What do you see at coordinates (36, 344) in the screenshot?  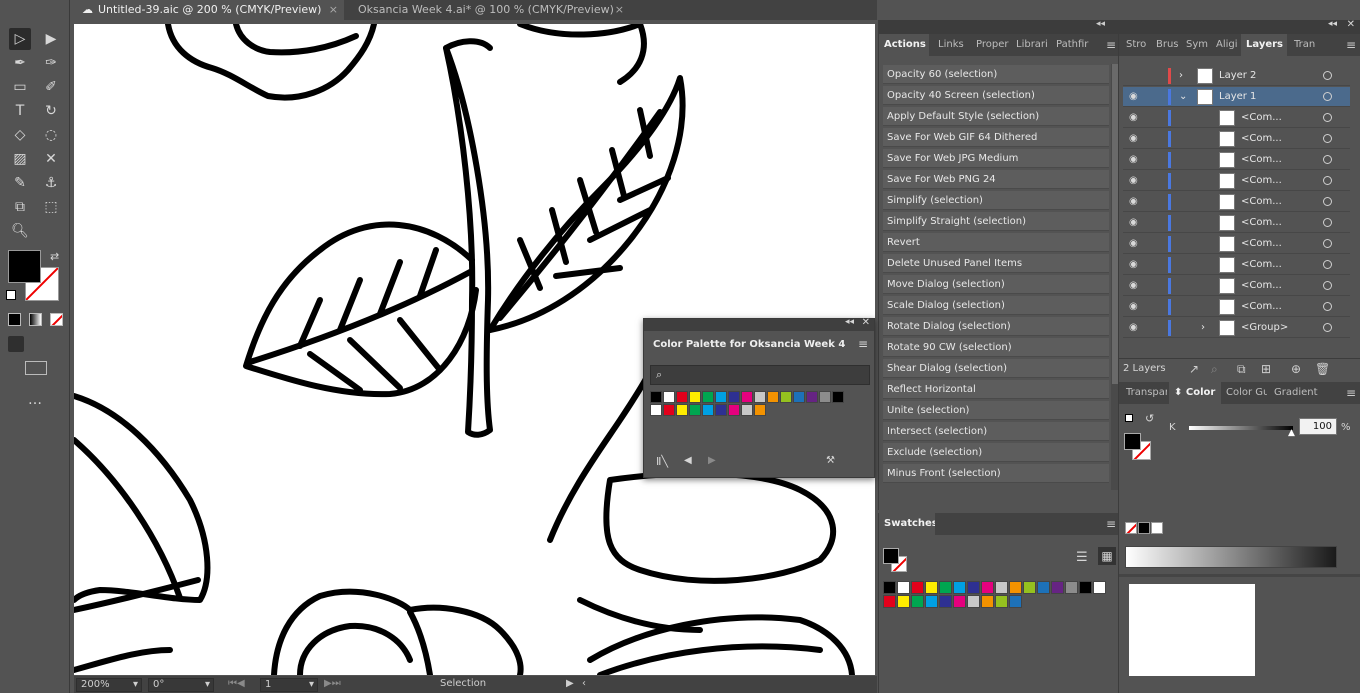 I see `draw-behind-icon` at bounding box center [36, 344].